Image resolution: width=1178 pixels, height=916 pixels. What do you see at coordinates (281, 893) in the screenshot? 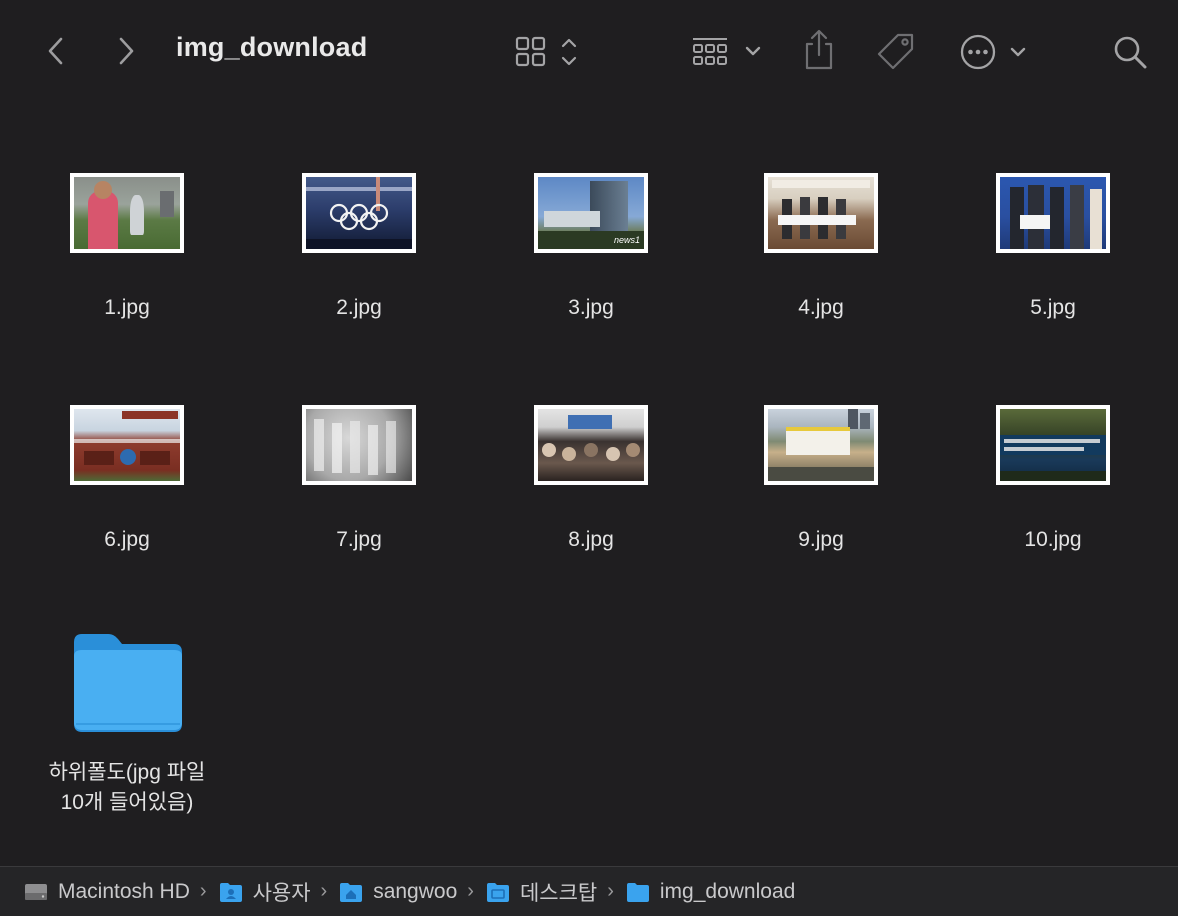
I see `path-label: 사용자` at bounding box center [281, 893].